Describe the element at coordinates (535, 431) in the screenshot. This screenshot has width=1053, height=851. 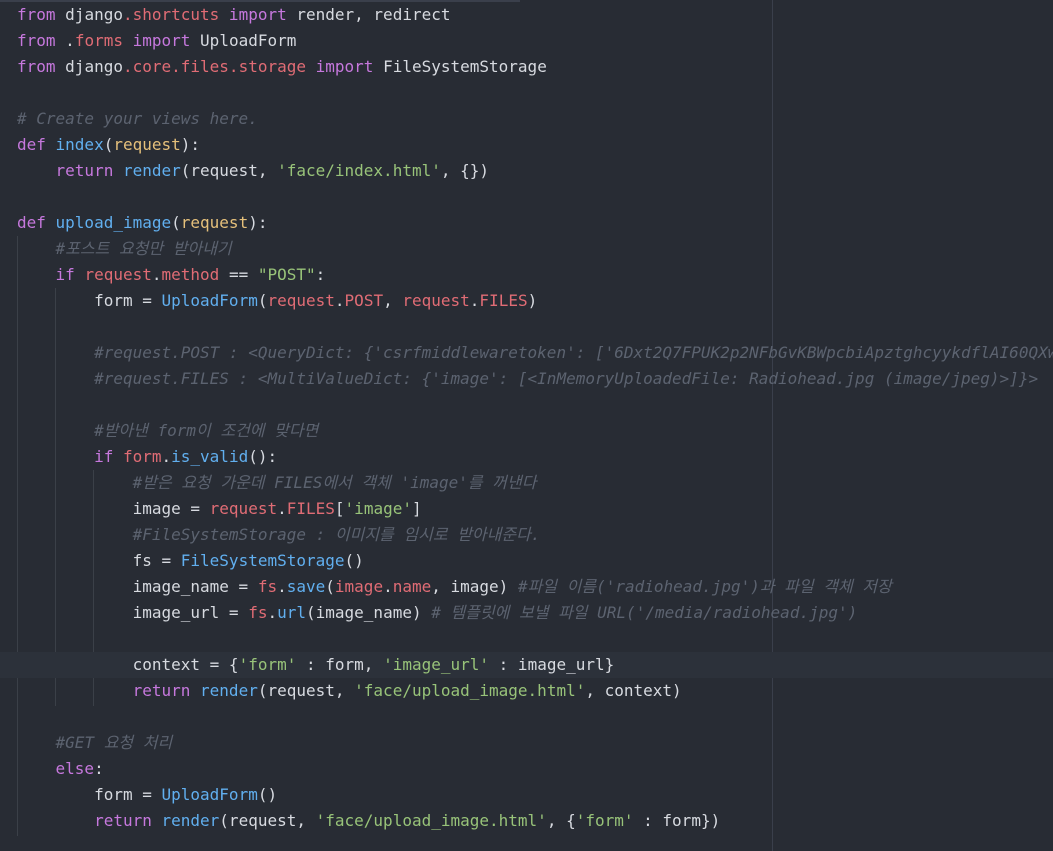
I see `code-line: #받아낸 form이 조건에 맞다면` at that location.